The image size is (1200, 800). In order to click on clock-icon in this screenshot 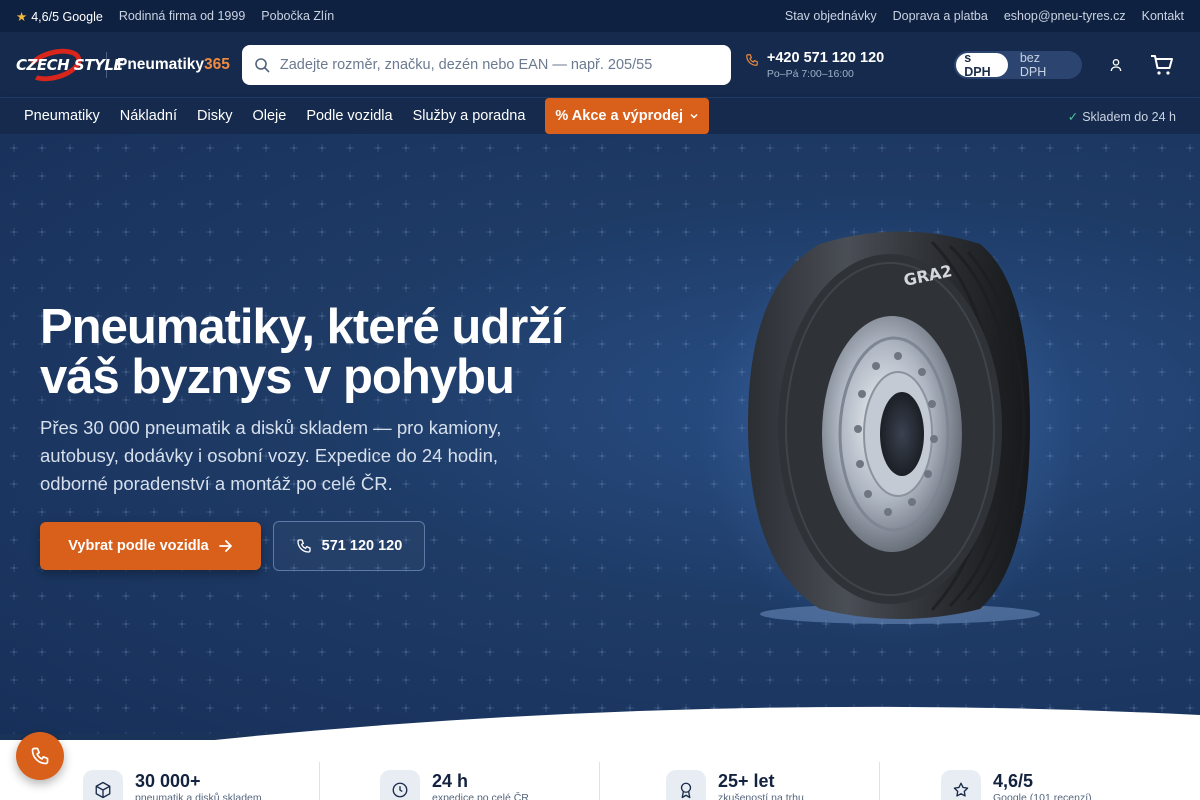, I will do `click(400, 790)`.